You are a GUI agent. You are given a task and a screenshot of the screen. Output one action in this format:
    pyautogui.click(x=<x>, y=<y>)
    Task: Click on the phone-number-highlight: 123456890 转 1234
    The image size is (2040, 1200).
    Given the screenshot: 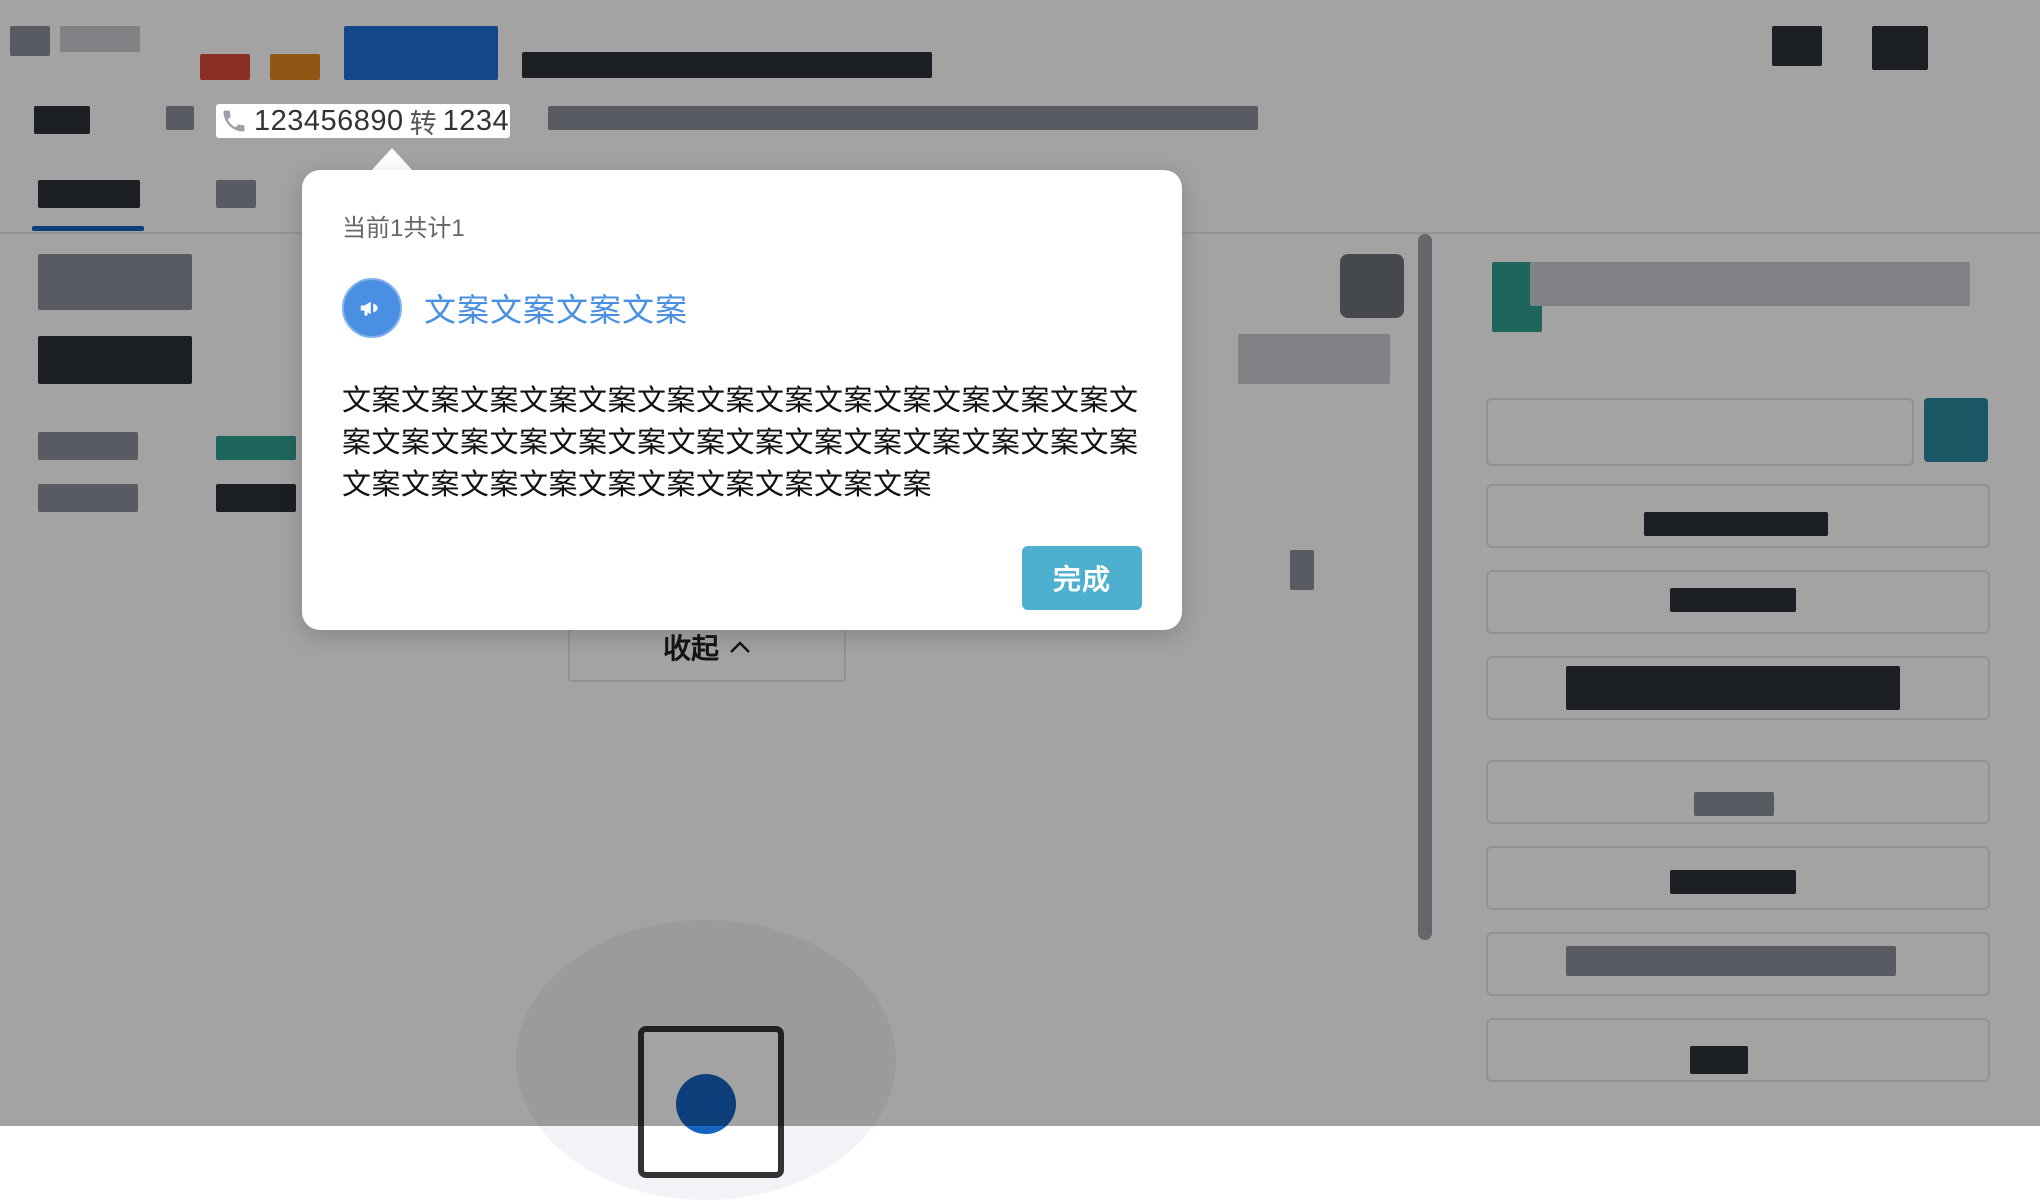 What is the action you would take?
    pyautogui.click(x=363, y=121)
    